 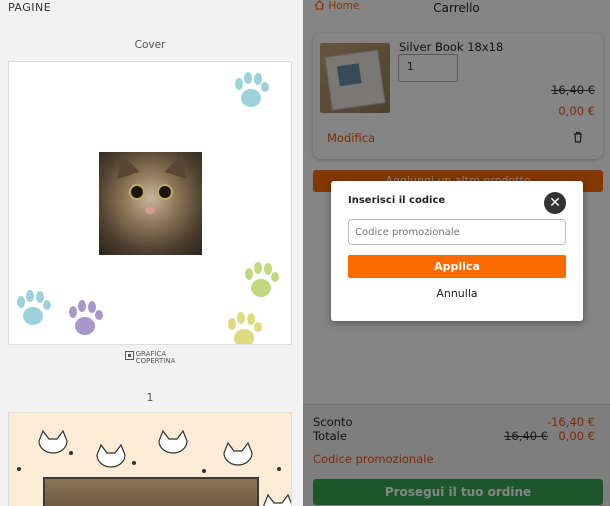 I want to click on apply-button: Applica, so click(x=457, y=266).